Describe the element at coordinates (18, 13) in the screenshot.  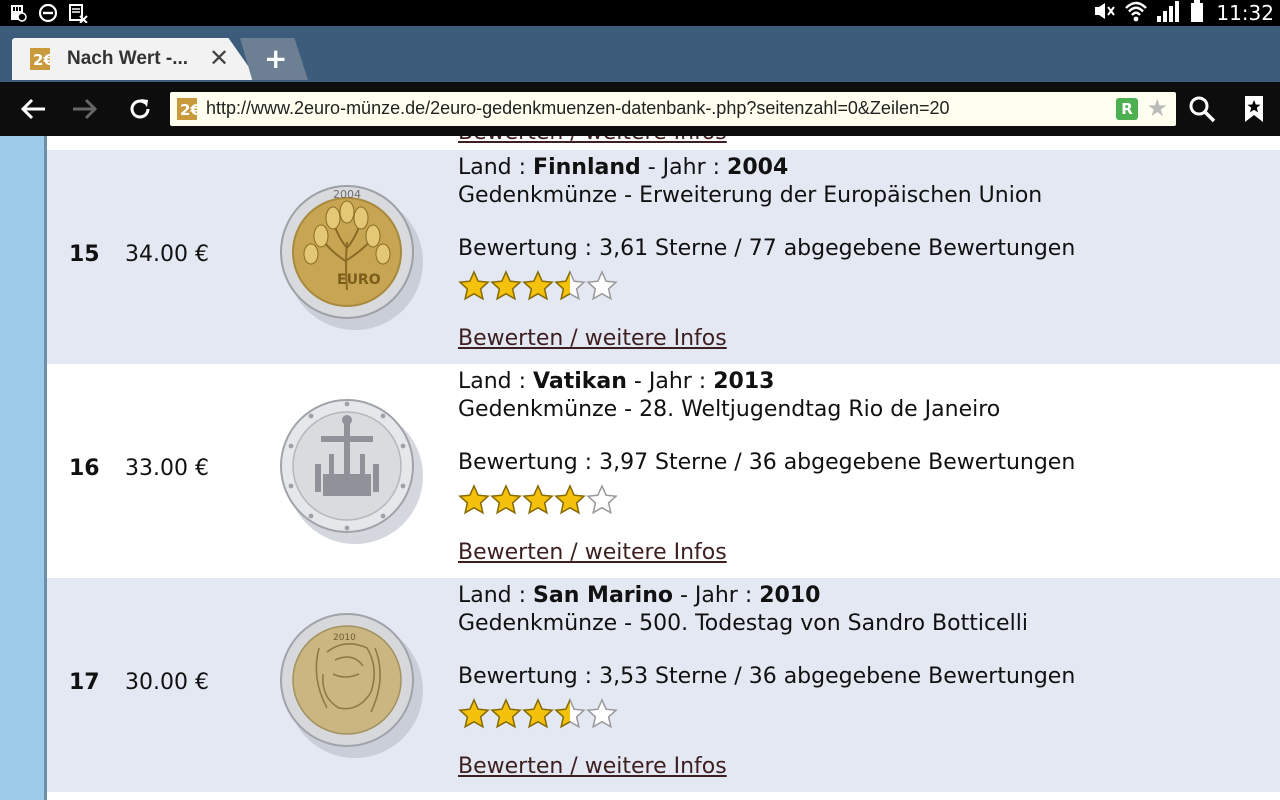
I see `sd-card-icon` at that location.